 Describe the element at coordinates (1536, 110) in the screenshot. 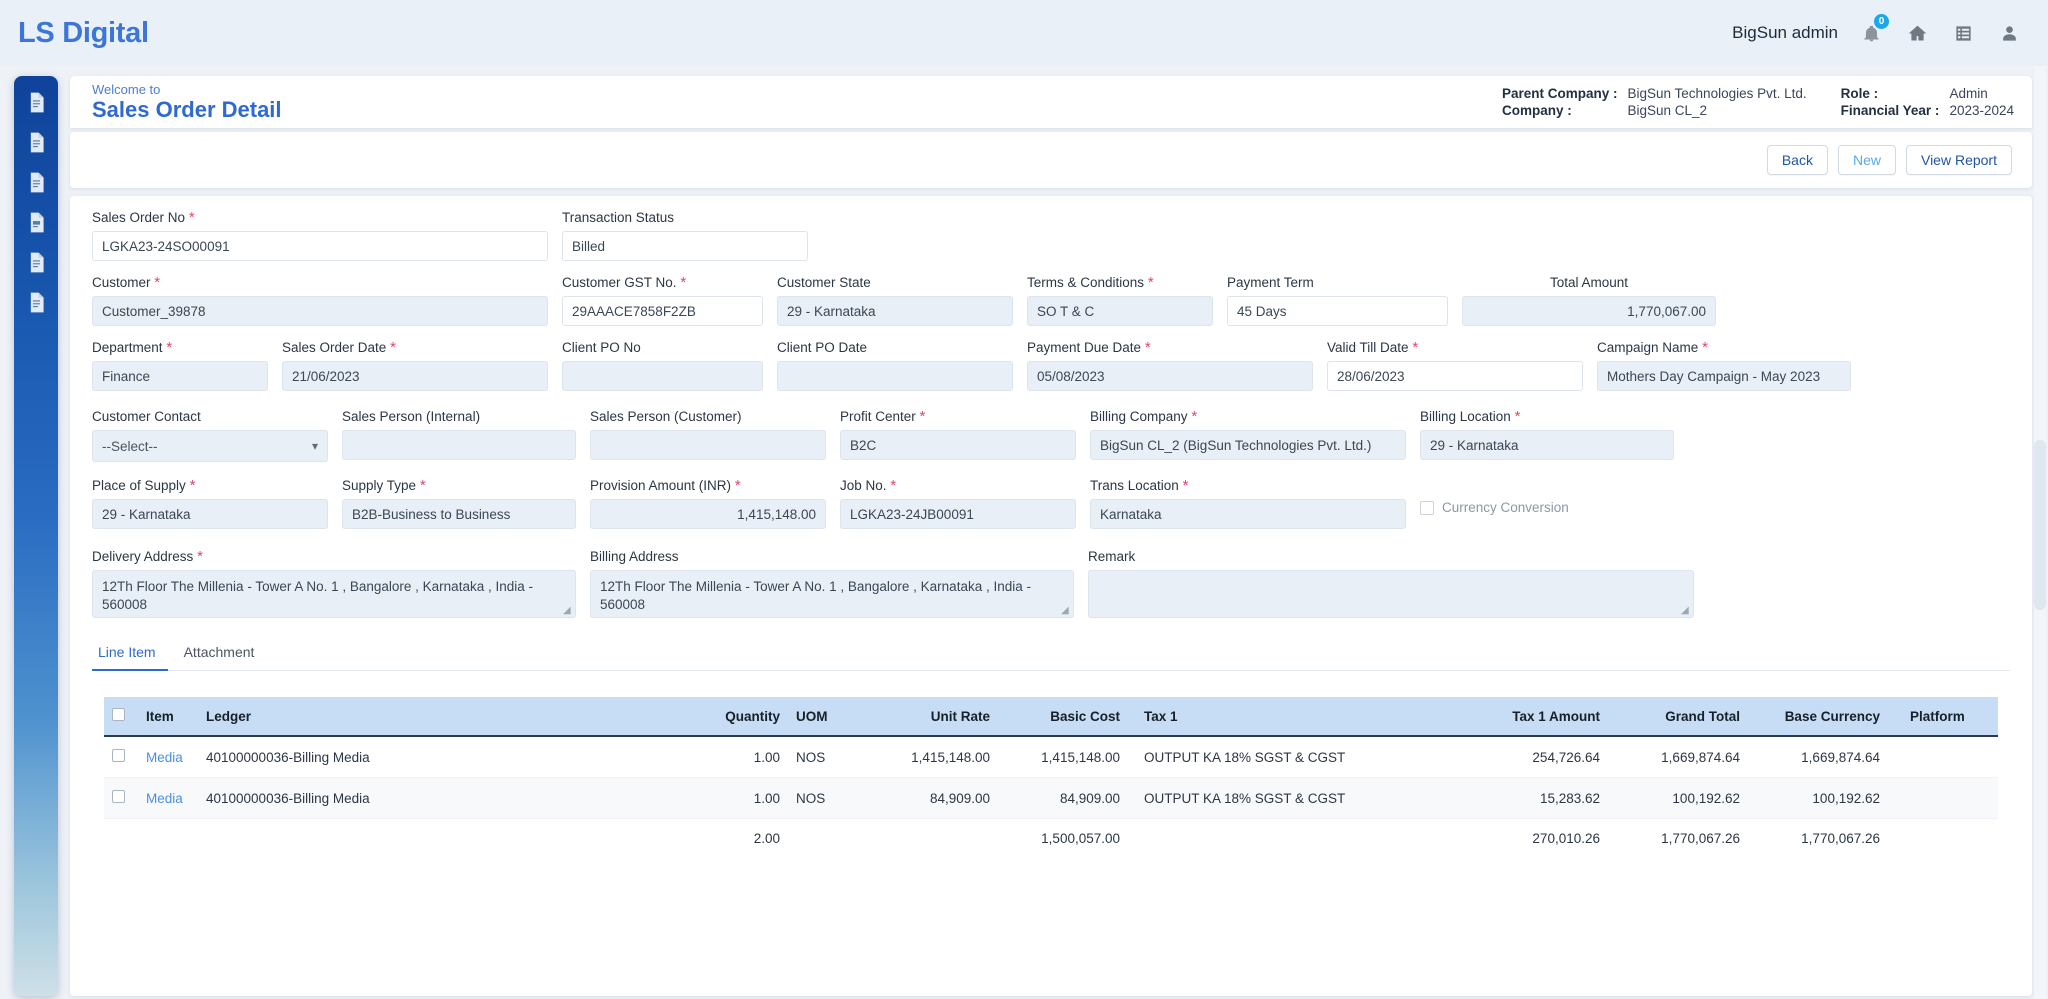

I see `company-label: Company :` at that location.